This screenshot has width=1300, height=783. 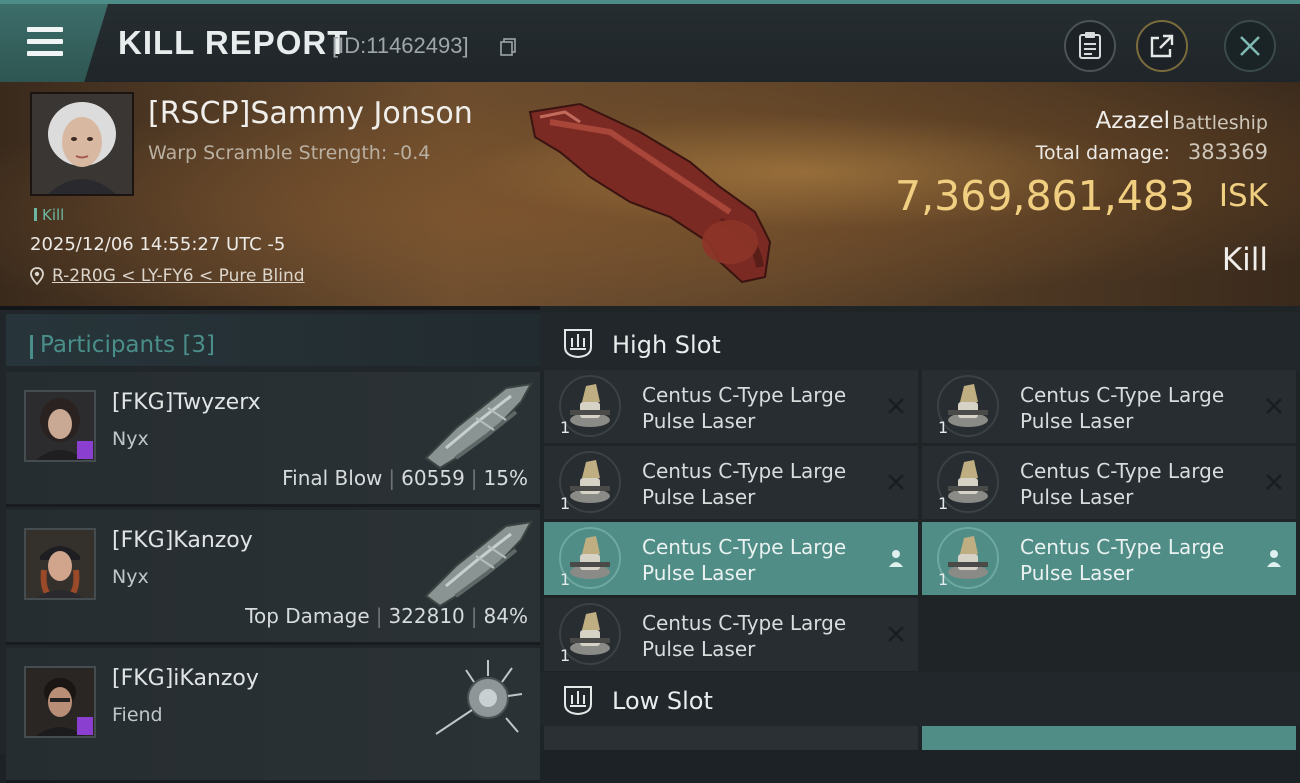 I want to click on participant-name: [FKG]iKanzoy, so click(x=185, y=678).